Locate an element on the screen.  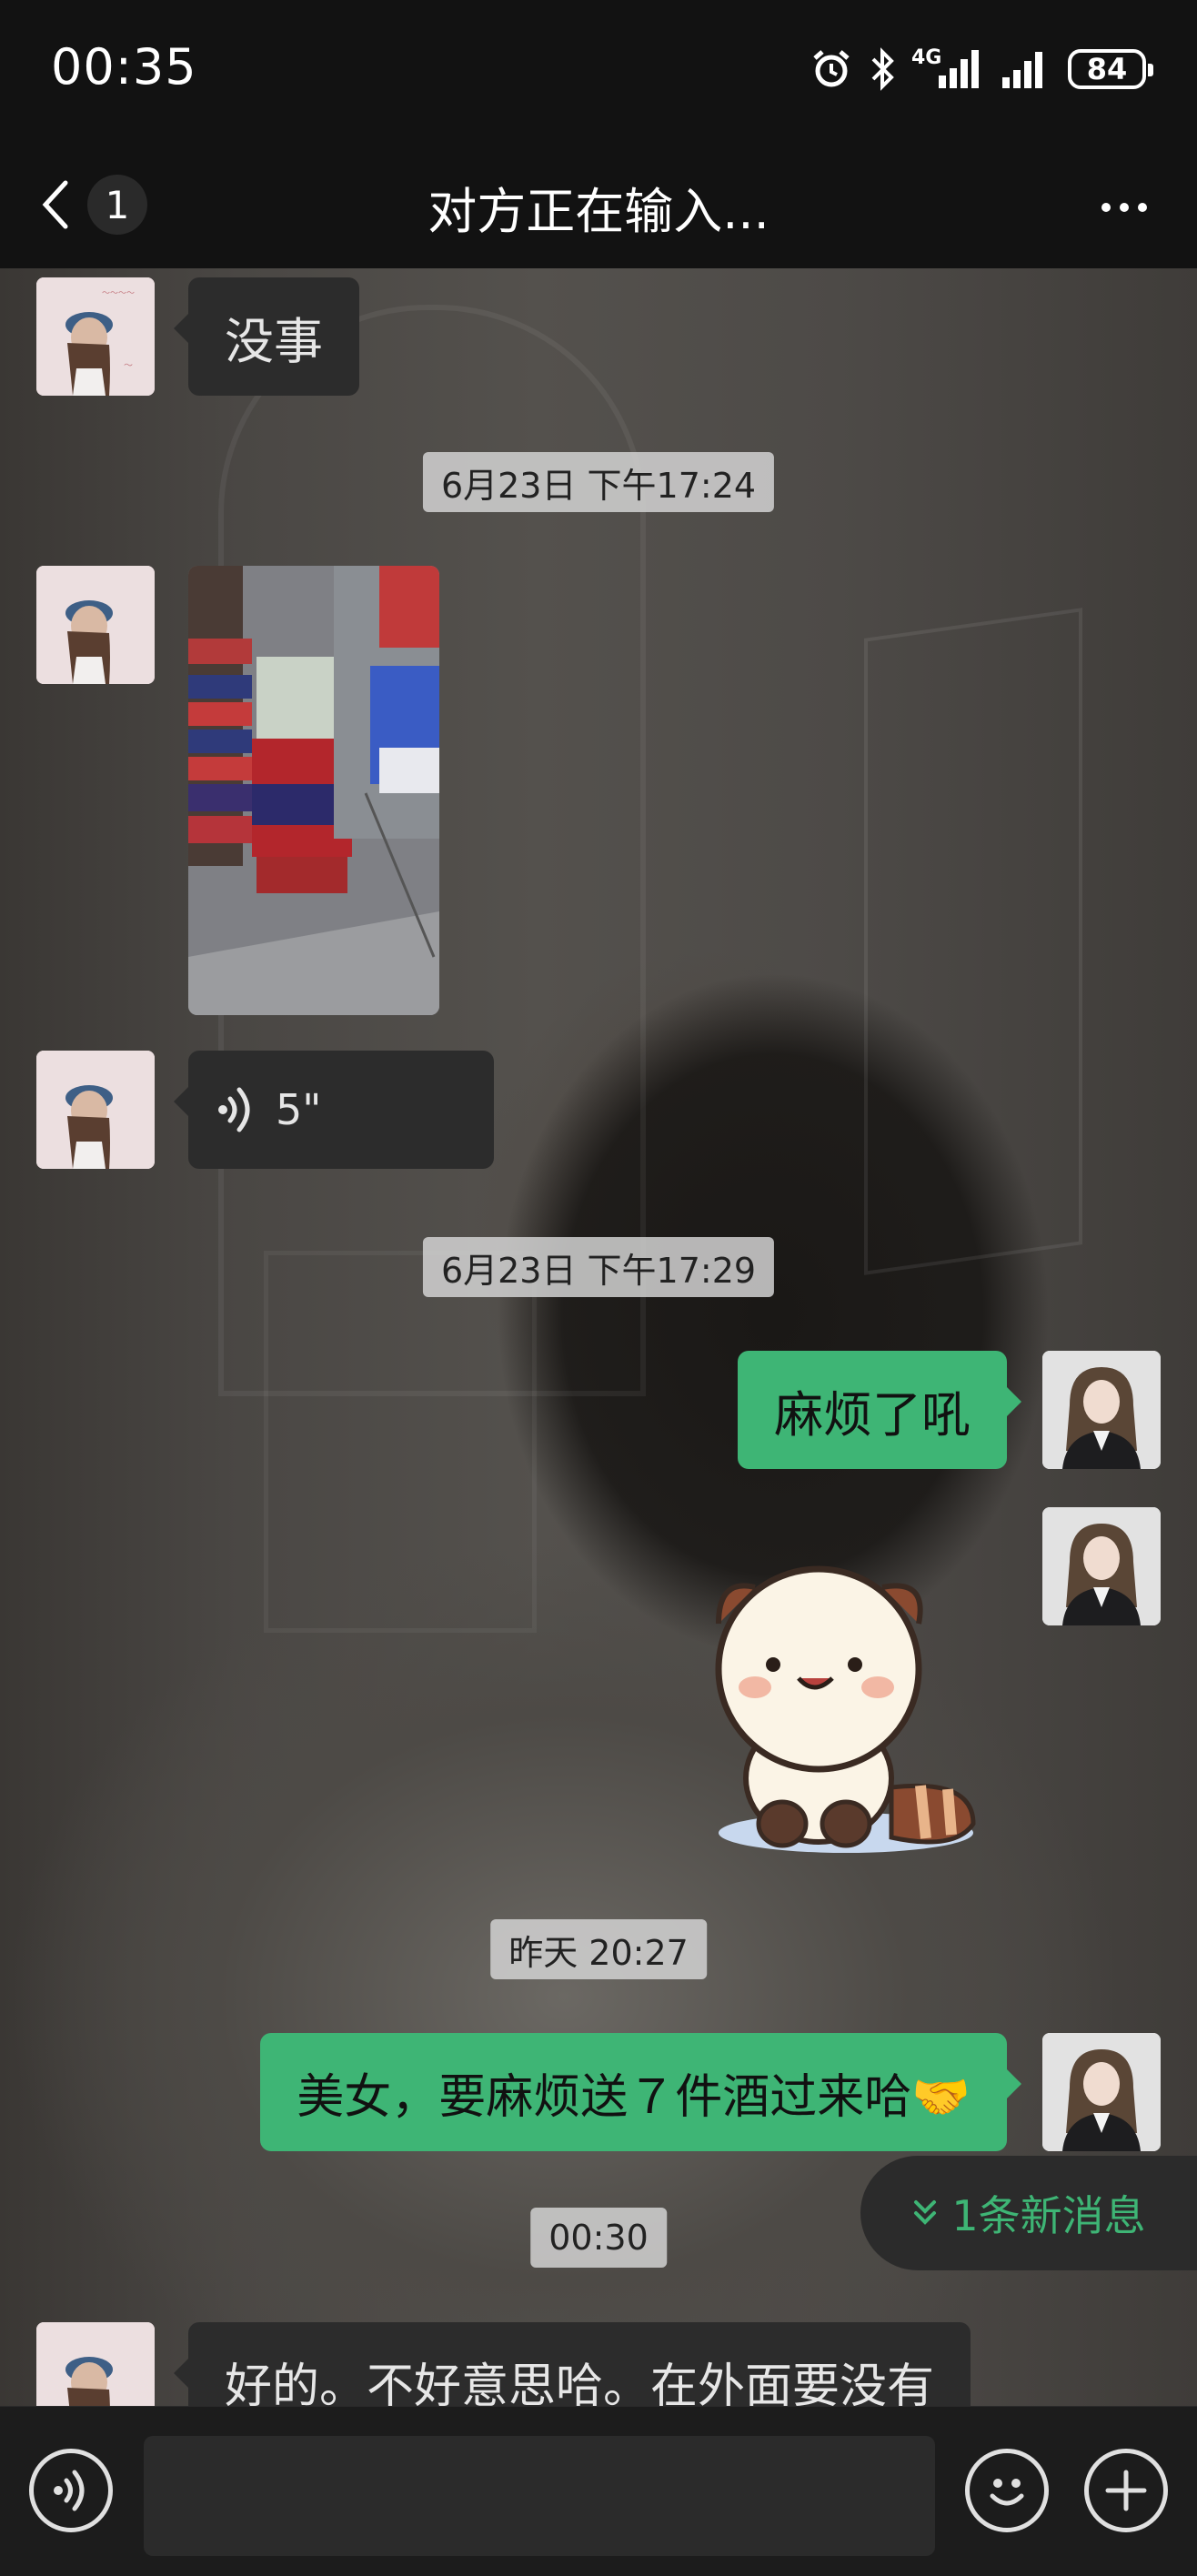
background-door-panel is located at coordinates (400, 1442).